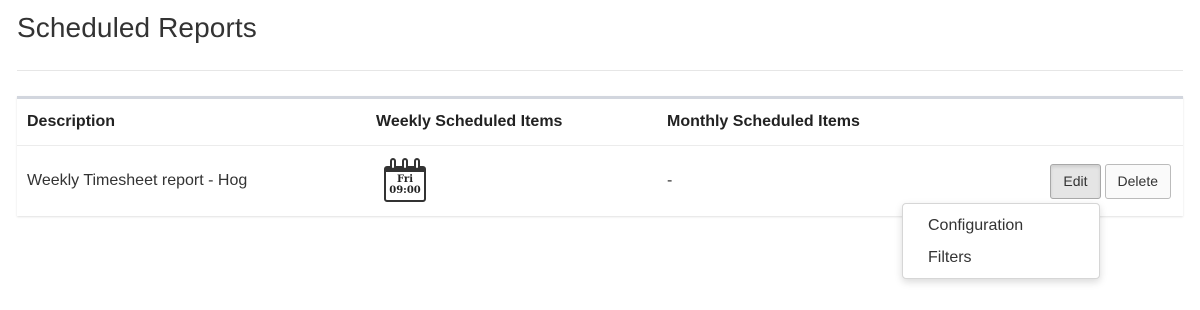 The image size is (1200, 310). Describe the element at coordinates (670, 180) in the screenshot. I see `monthly-schedule-cell: -` at that location.